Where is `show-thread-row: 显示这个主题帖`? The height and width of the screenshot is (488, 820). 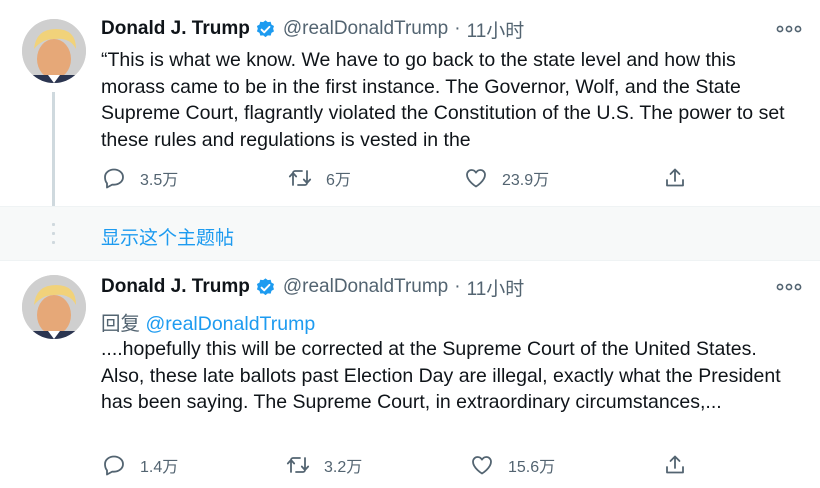 show-thread-row: 显示这个主题帖 is located at coordinates (410, 233).